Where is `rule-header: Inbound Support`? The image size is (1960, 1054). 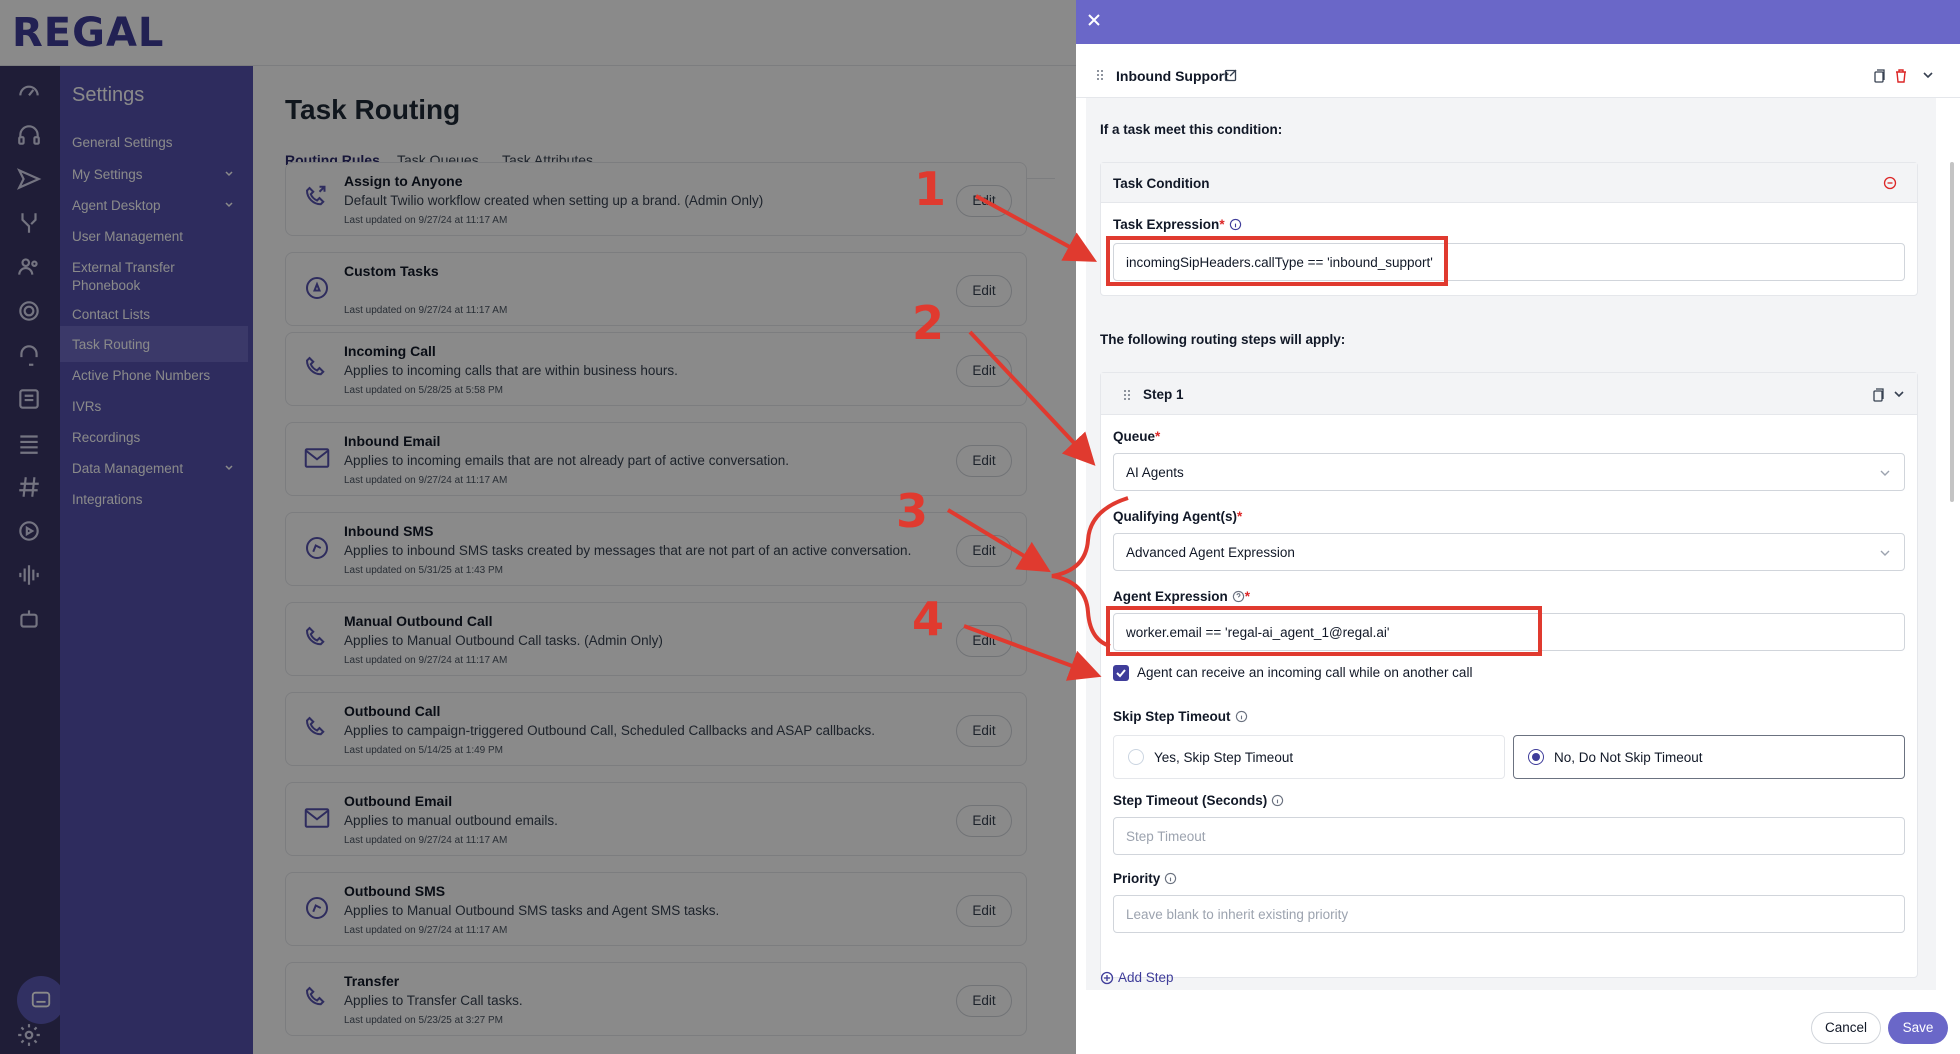
rule-header: Inbound Support is located at coordinates (1518, 71).